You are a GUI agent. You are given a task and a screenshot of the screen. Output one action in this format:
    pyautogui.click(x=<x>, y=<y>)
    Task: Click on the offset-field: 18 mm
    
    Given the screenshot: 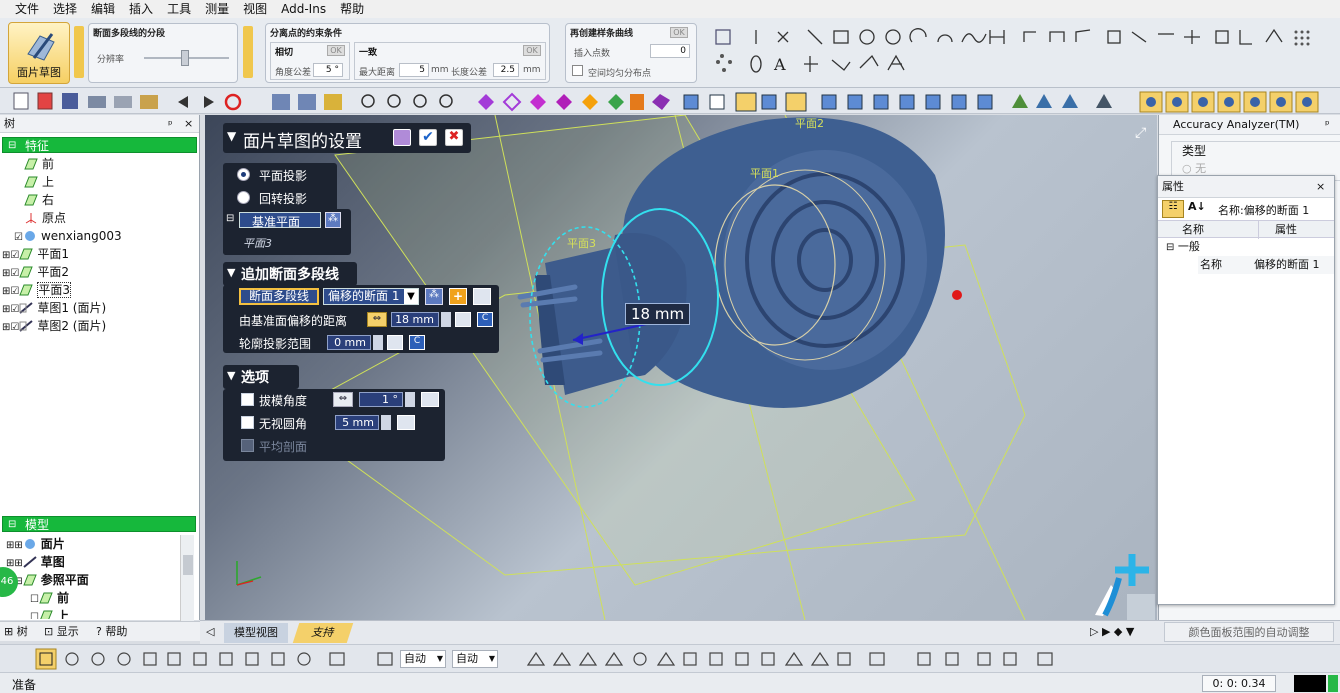 What is the action you would take?
    pyautogui.click(x=415, y=319)
    